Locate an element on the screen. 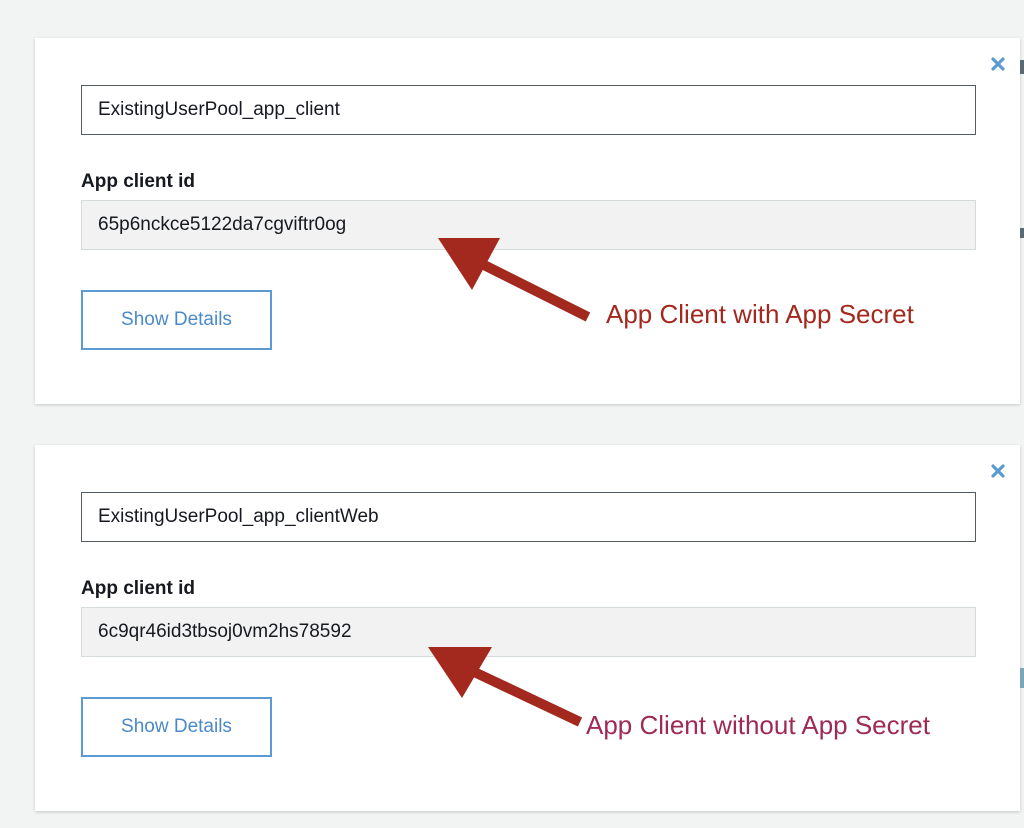  annotation-without-secret: App Client without App Secret is located at coordinates (758, 725).